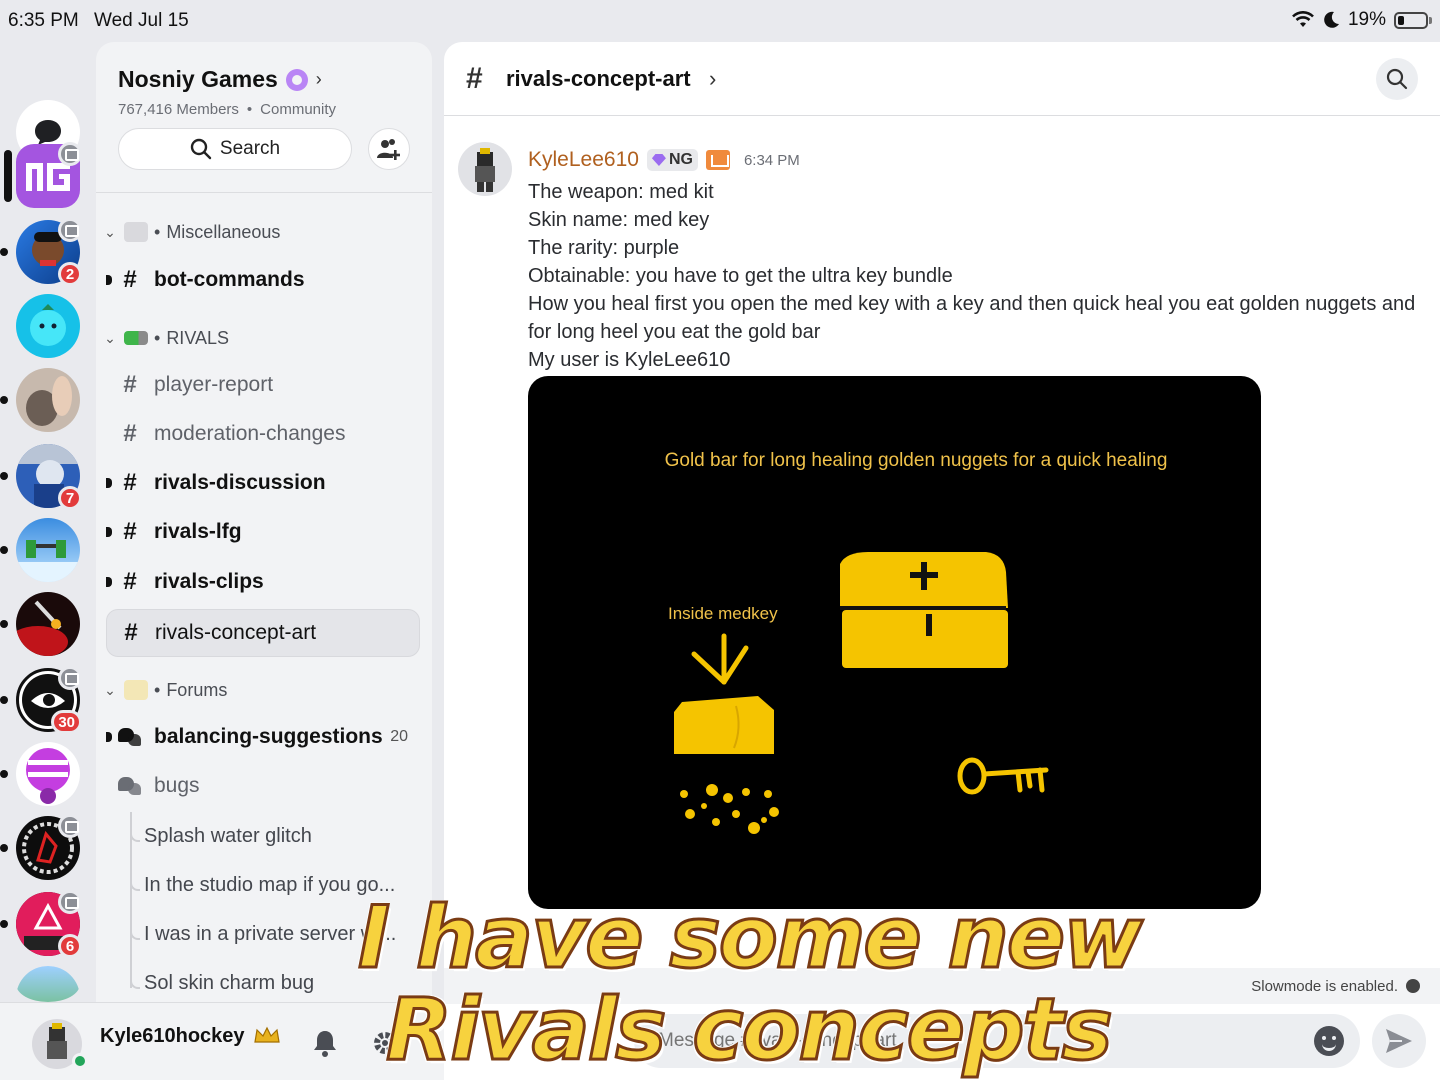 The height and width of the screenshot is (1080, 1440). Describe the element at coordinates (389, 149) in the screenshot. I see `invite-members-button` at that location.